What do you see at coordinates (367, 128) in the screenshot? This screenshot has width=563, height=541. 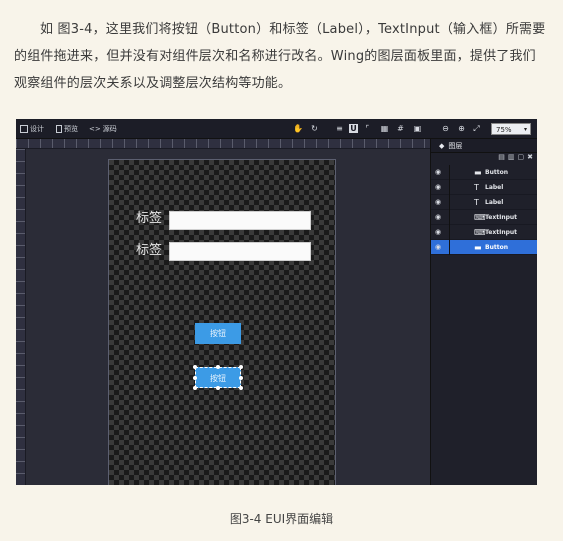 I see `snap-icon: ⌜` at bounding box center [367, 128].